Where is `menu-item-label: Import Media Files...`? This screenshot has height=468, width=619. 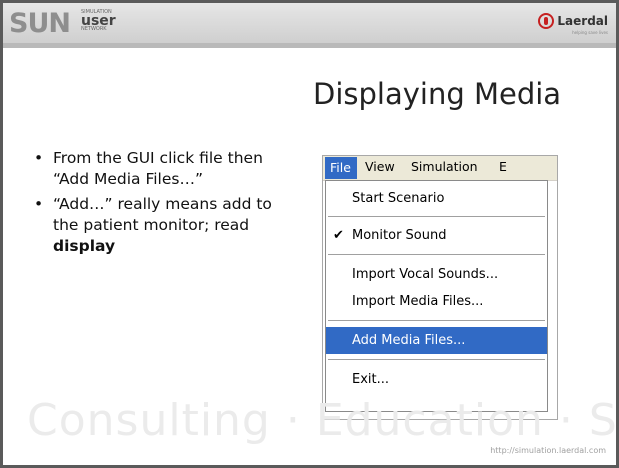 menu-item-label: Import Media Files... is located at coordinates (418, 301).